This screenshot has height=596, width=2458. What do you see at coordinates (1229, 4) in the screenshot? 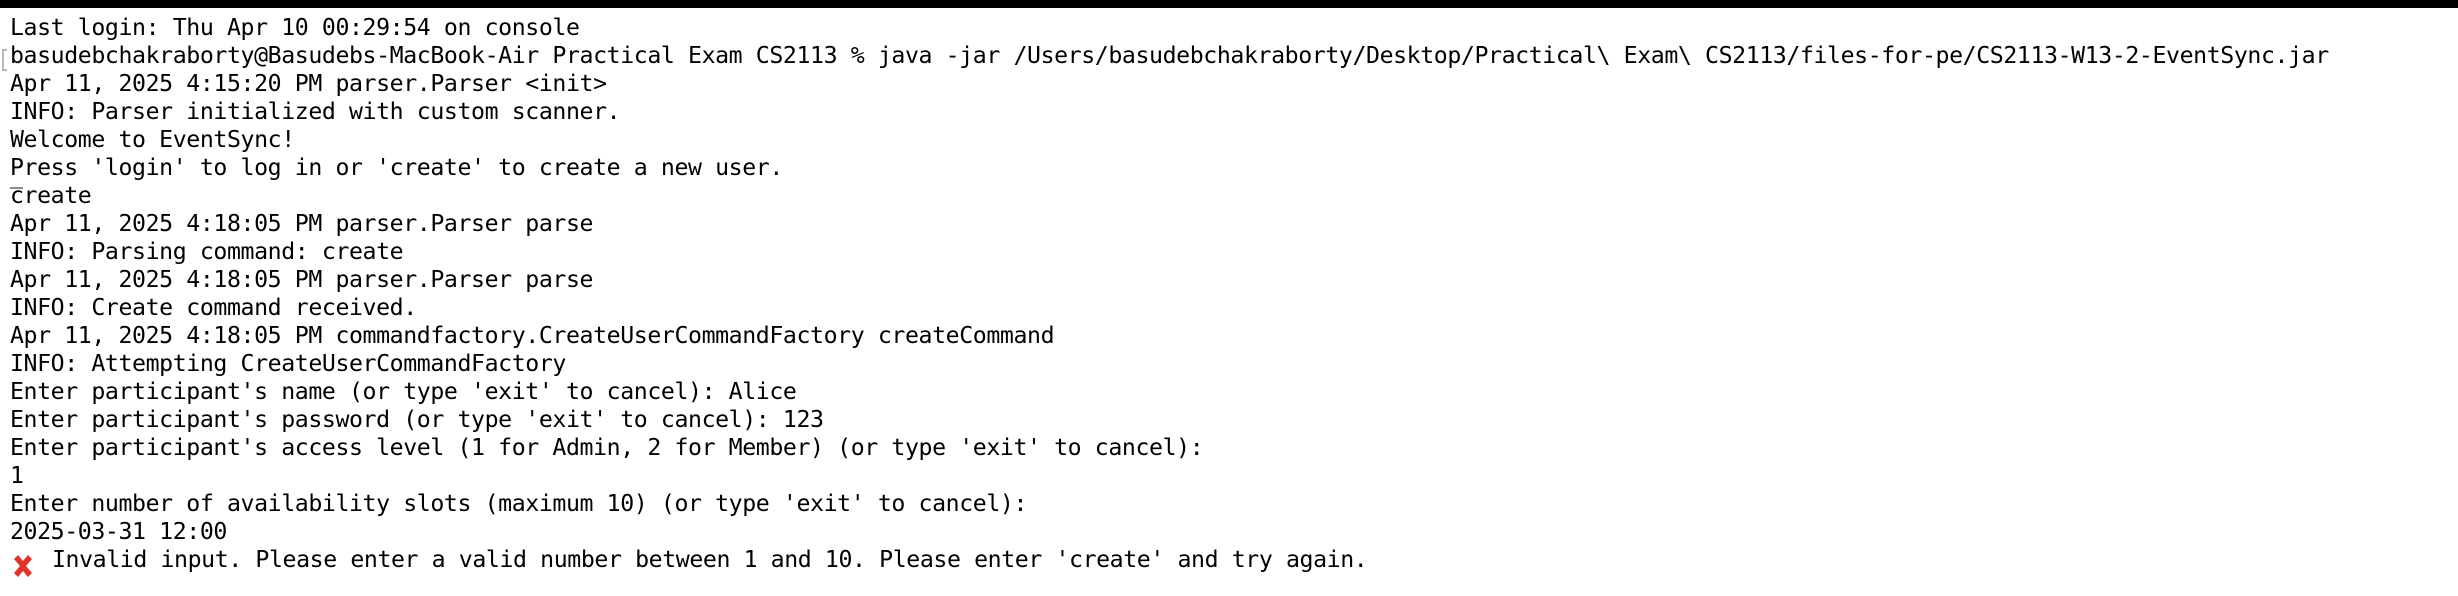
I see `window-top-edge` at bounding box center [1229, 4].